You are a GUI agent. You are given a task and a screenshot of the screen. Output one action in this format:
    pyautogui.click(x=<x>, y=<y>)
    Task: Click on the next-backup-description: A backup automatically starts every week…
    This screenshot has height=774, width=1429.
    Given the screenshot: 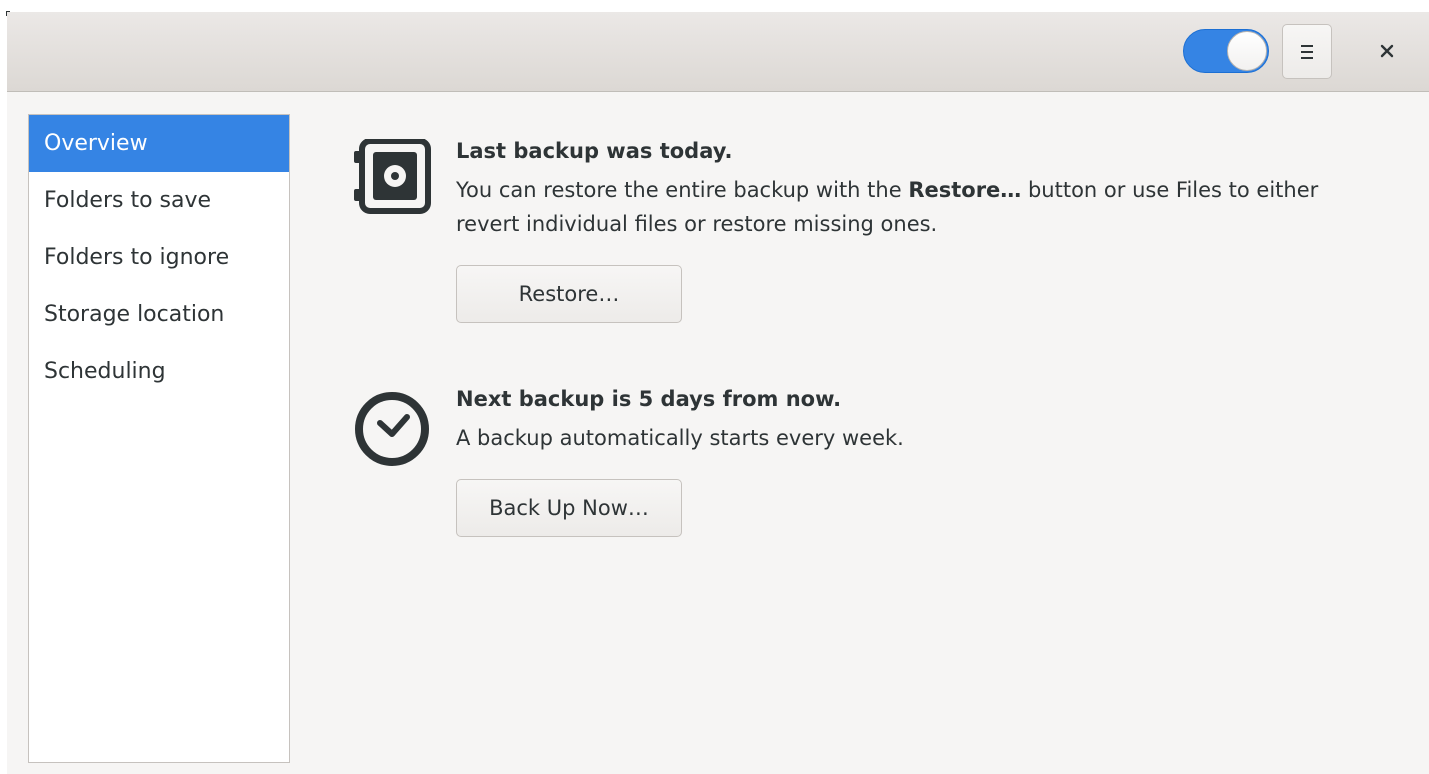 What is the action you would take?
    pyautogui.click(x=680, y=438)
    